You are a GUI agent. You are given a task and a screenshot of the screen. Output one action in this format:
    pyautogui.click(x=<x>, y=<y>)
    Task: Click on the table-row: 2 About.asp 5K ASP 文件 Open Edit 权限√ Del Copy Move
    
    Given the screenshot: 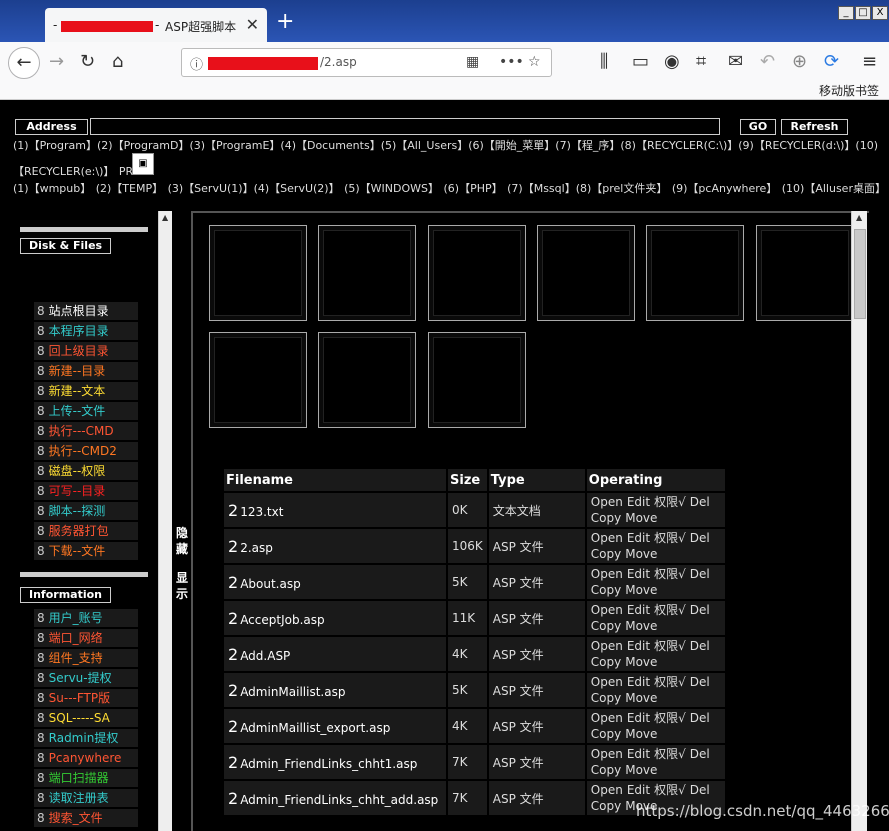 What is the action you would take?
    pyautogui.click(x=474, y=582)
    